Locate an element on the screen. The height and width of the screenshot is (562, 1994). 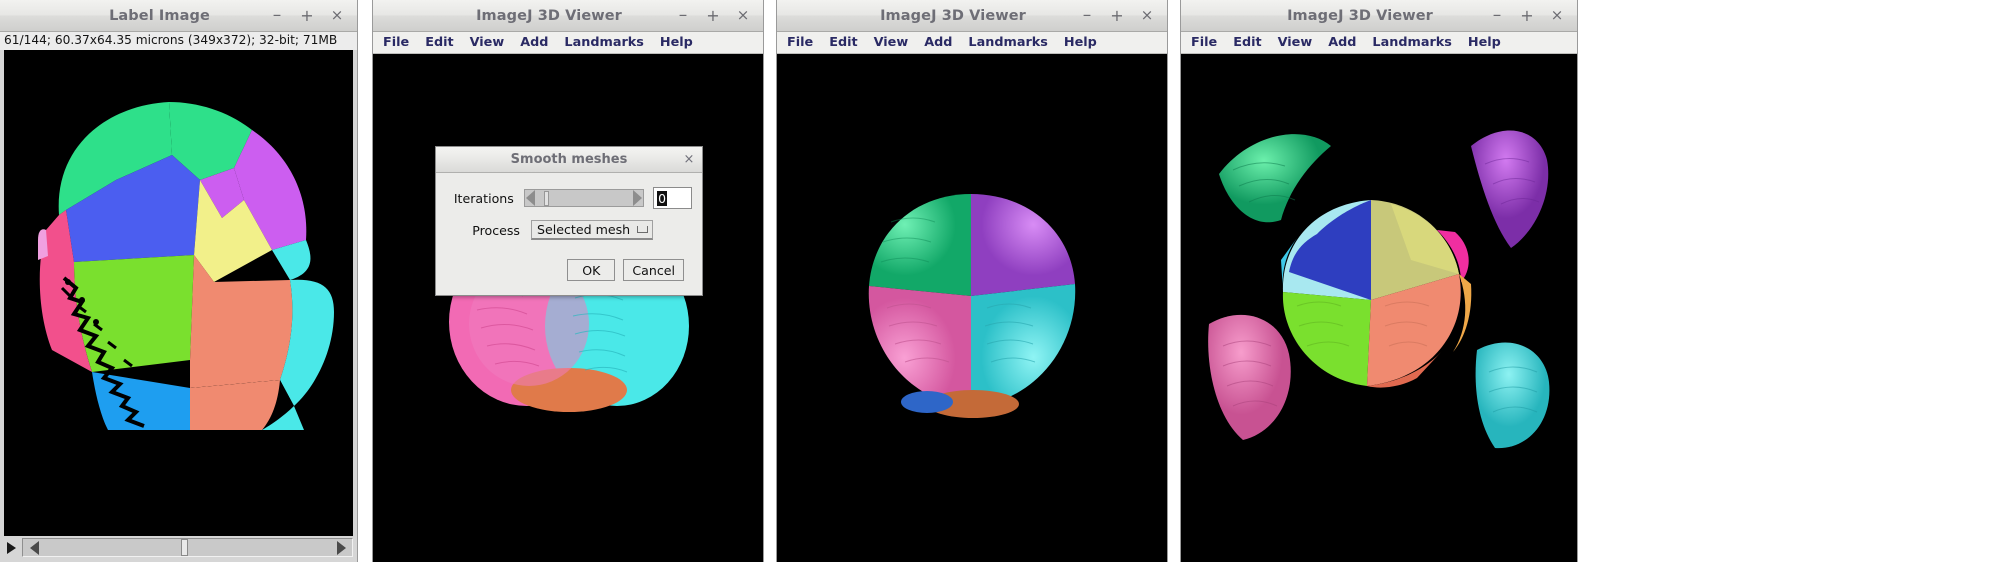
slice-scrollbar is located at coordinates (187, 547).